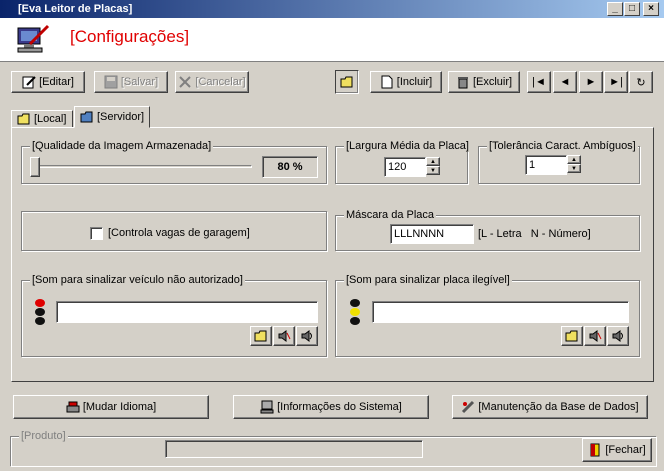  I want to click on add-button: [Incluir], so click(406, 82).